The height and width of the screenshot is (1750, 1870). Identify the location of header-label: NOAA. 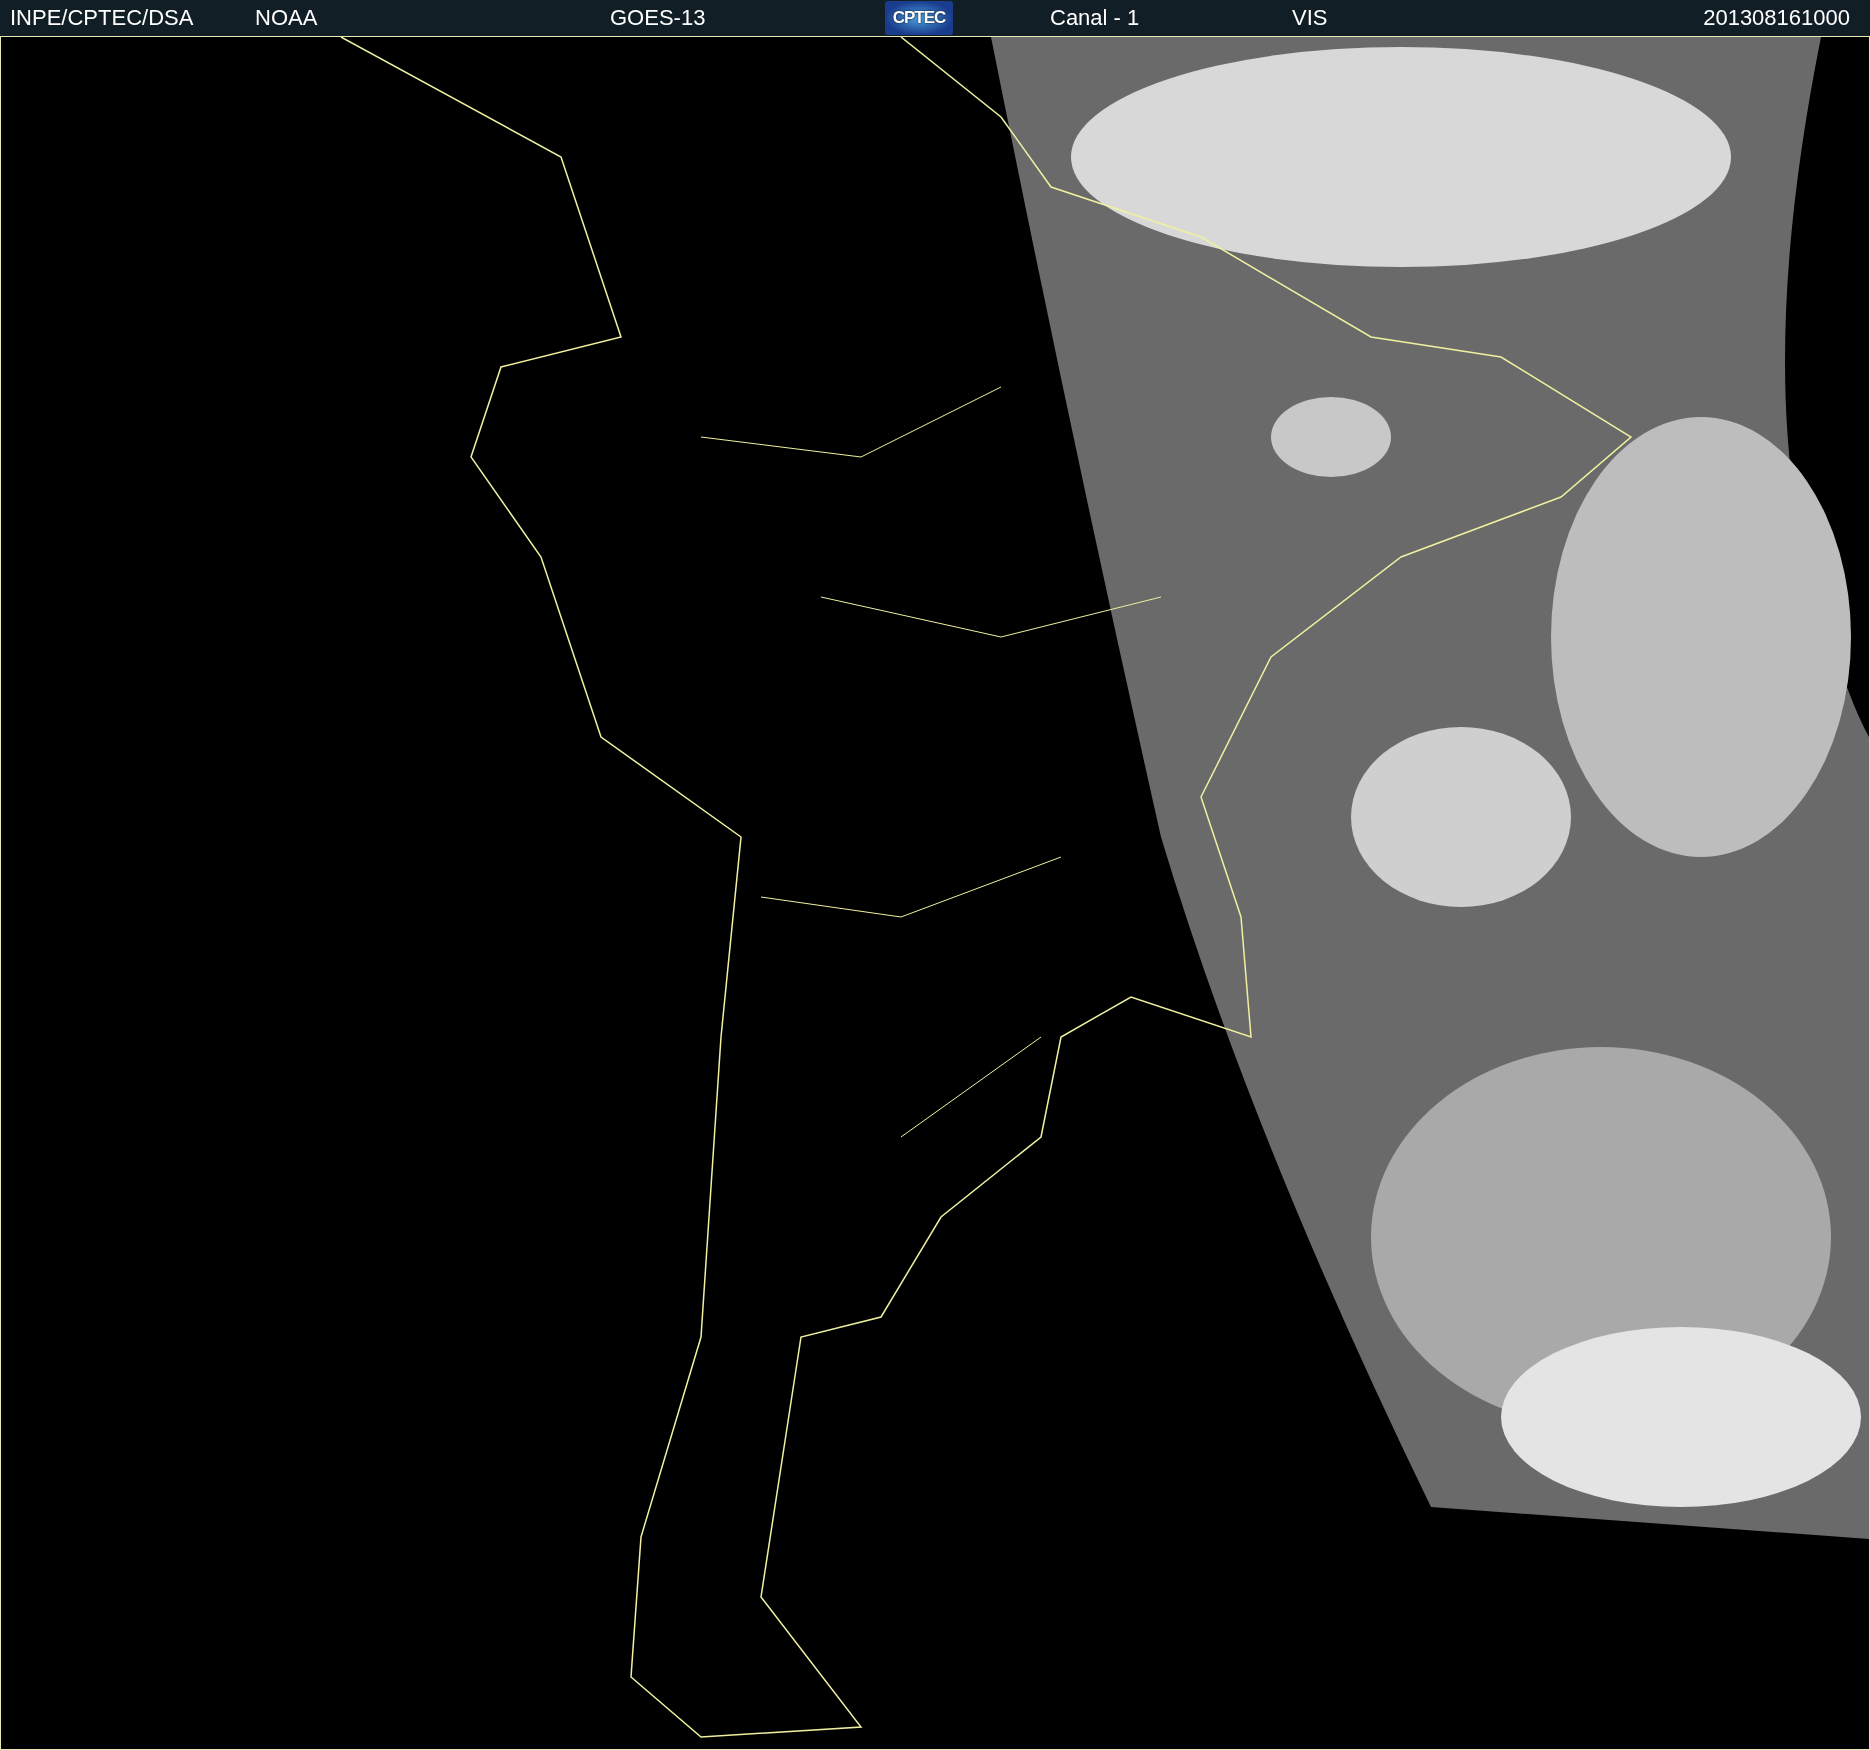
(286, 18).